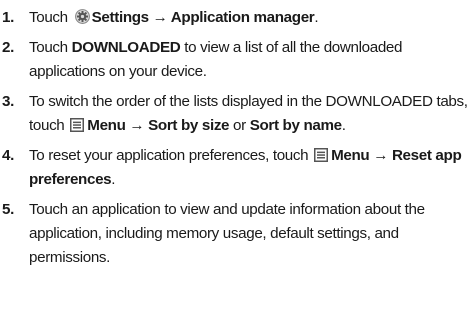 Image resolution: width=475 pixels, height=331 pixels. I want to click on step-bold-text: Menu → Sort by size, so click(158, 125).